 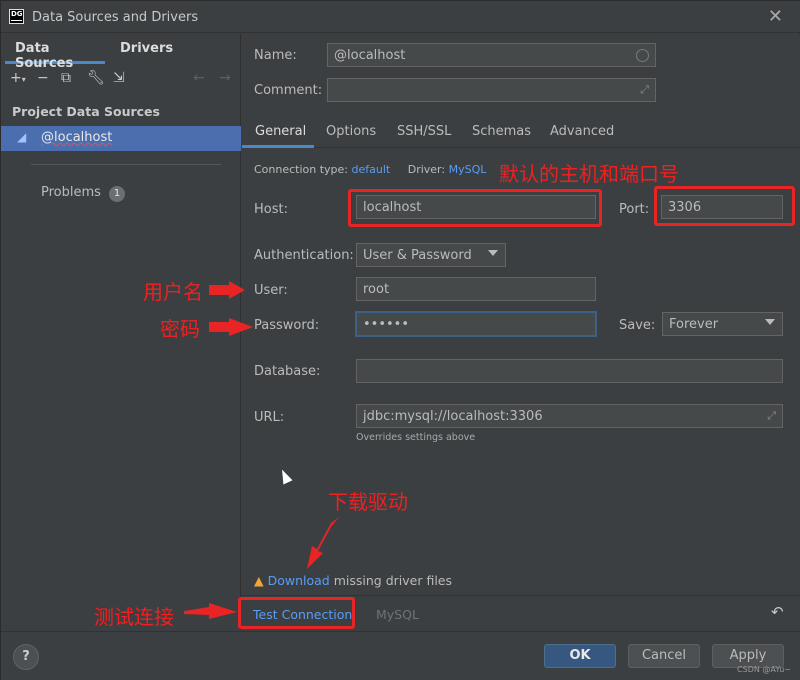 What do you see at coordinates (231, 327) in the screenshot?
I see `arrow-to-password` at bounding box center [231, 327].